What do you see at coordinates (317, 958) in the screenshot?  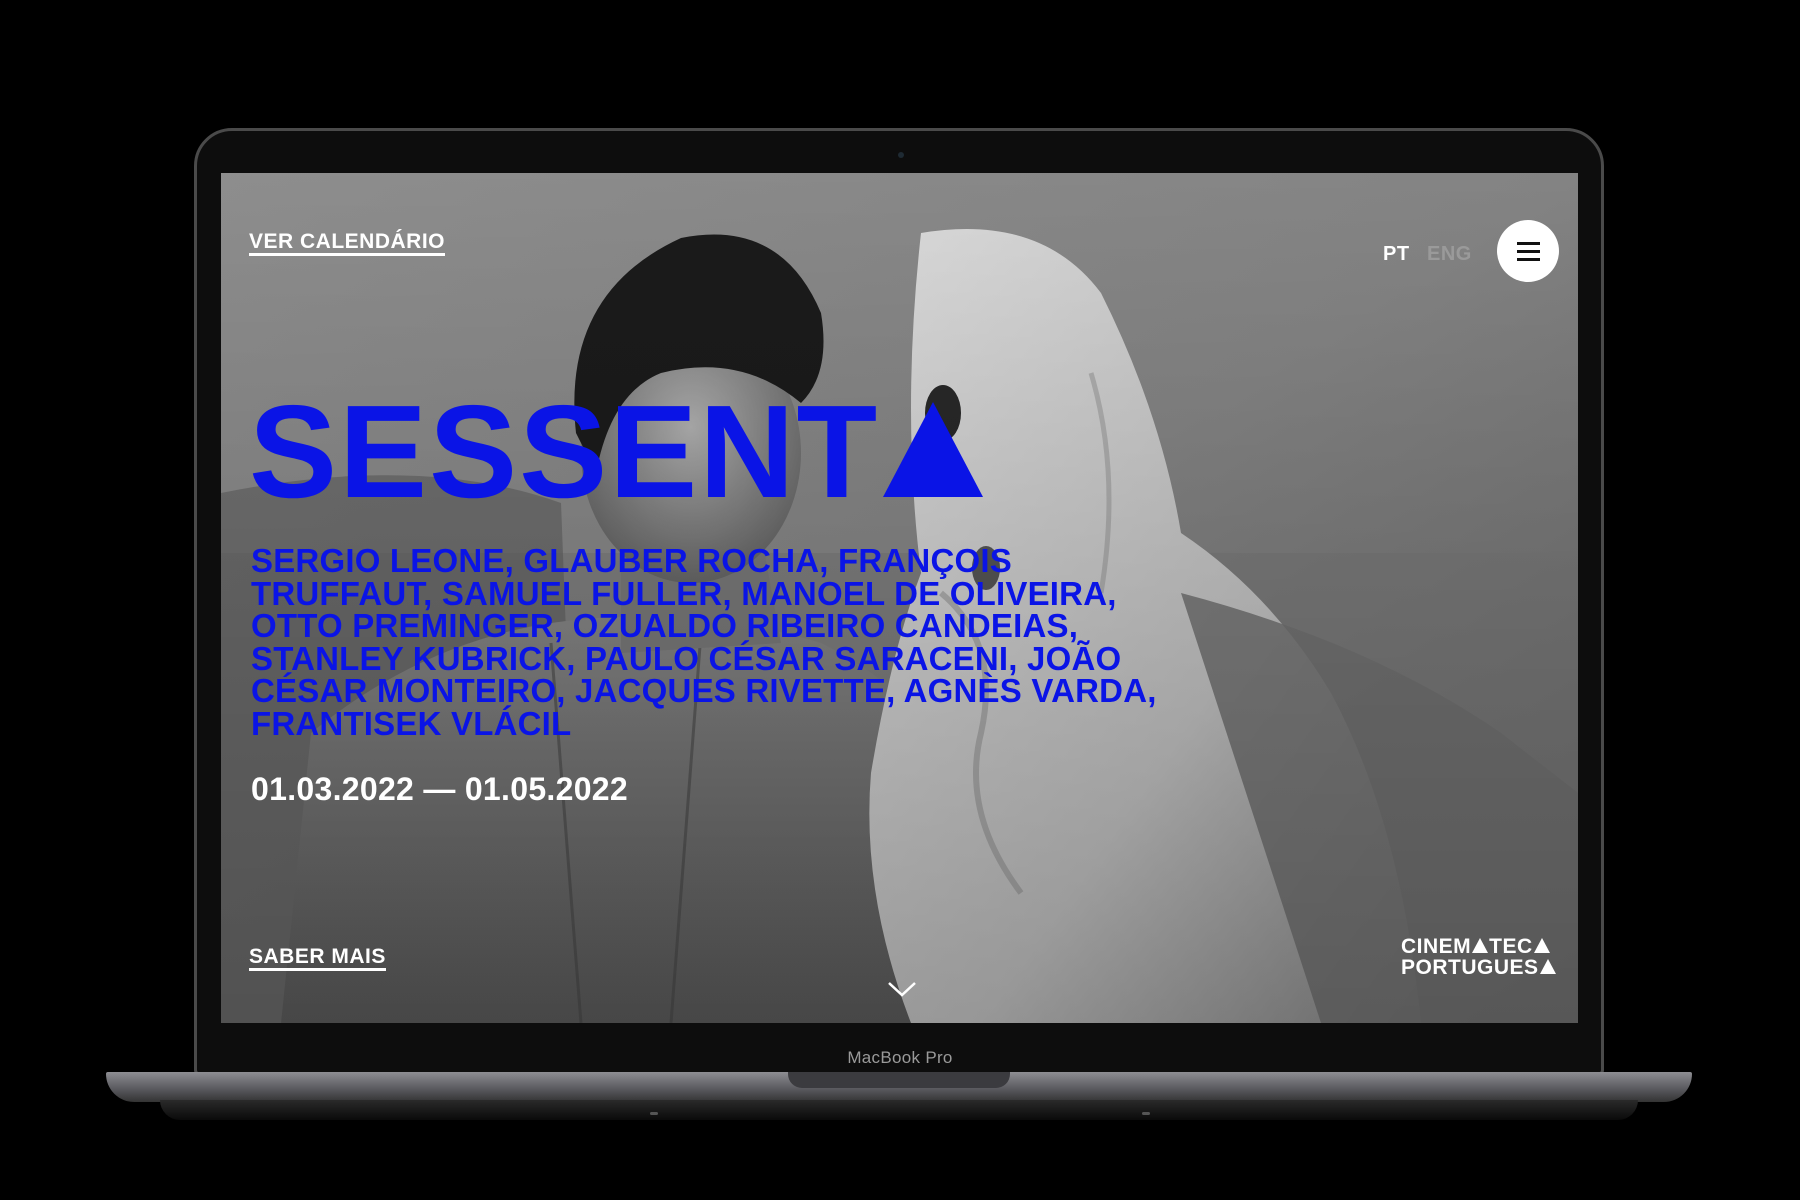 I see `learn-more-link: SABER MAIS` at bounding box center [317, 958].